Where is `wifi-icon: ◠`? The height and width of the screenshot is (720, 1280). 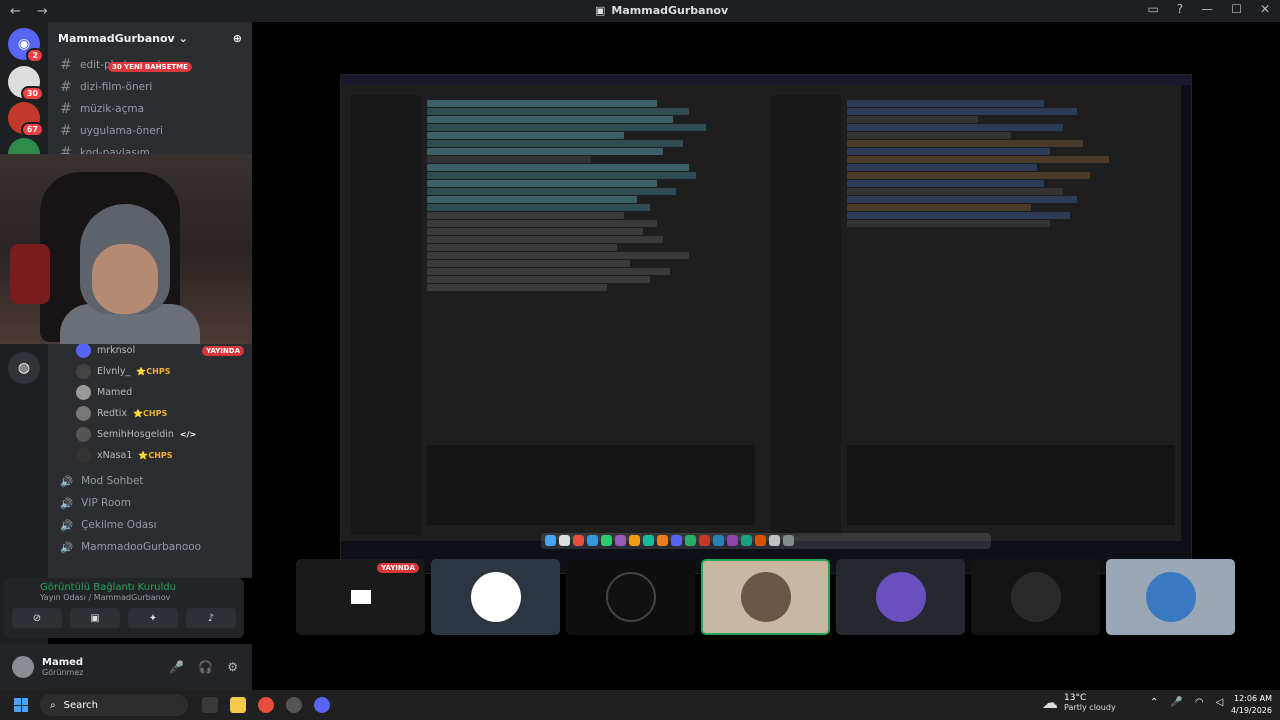 wifi-icon: ◠ is located at coordinates (1199, 702).